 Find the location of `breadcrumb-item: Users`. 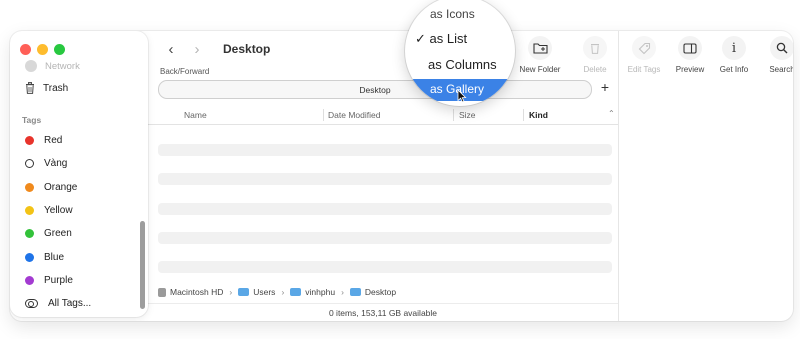

breadcrumb-item: Users is located at coordinates (264, 292).